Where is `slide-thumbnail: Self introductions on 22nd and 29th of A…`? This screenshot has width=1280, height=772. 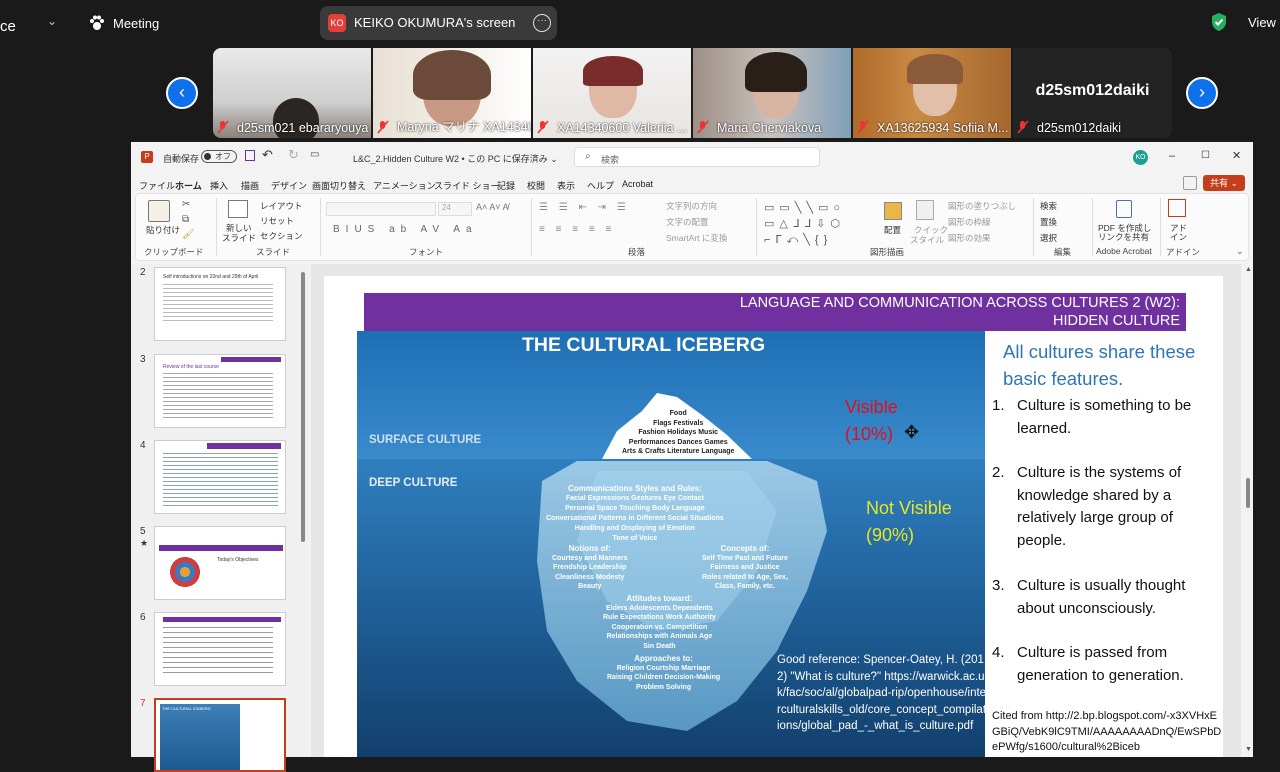 slide-thumbnail: Self introductions on 22nd and 29th of A… is located at coordinates (220, 304).